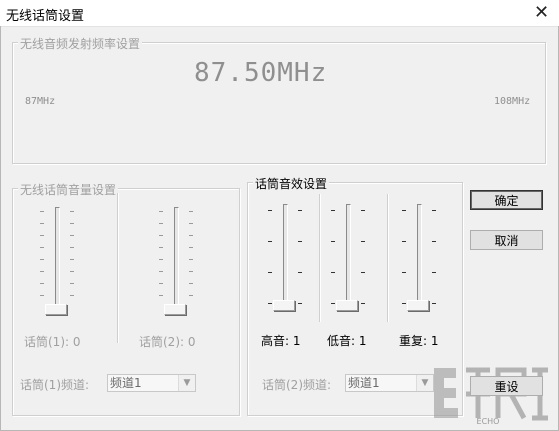 This screenshot has height=431, width=559. What do you see at coordinates (281, 341) in the screenshot?
I see `treble-label: 高音: 1` at bounding box center [281, 341].